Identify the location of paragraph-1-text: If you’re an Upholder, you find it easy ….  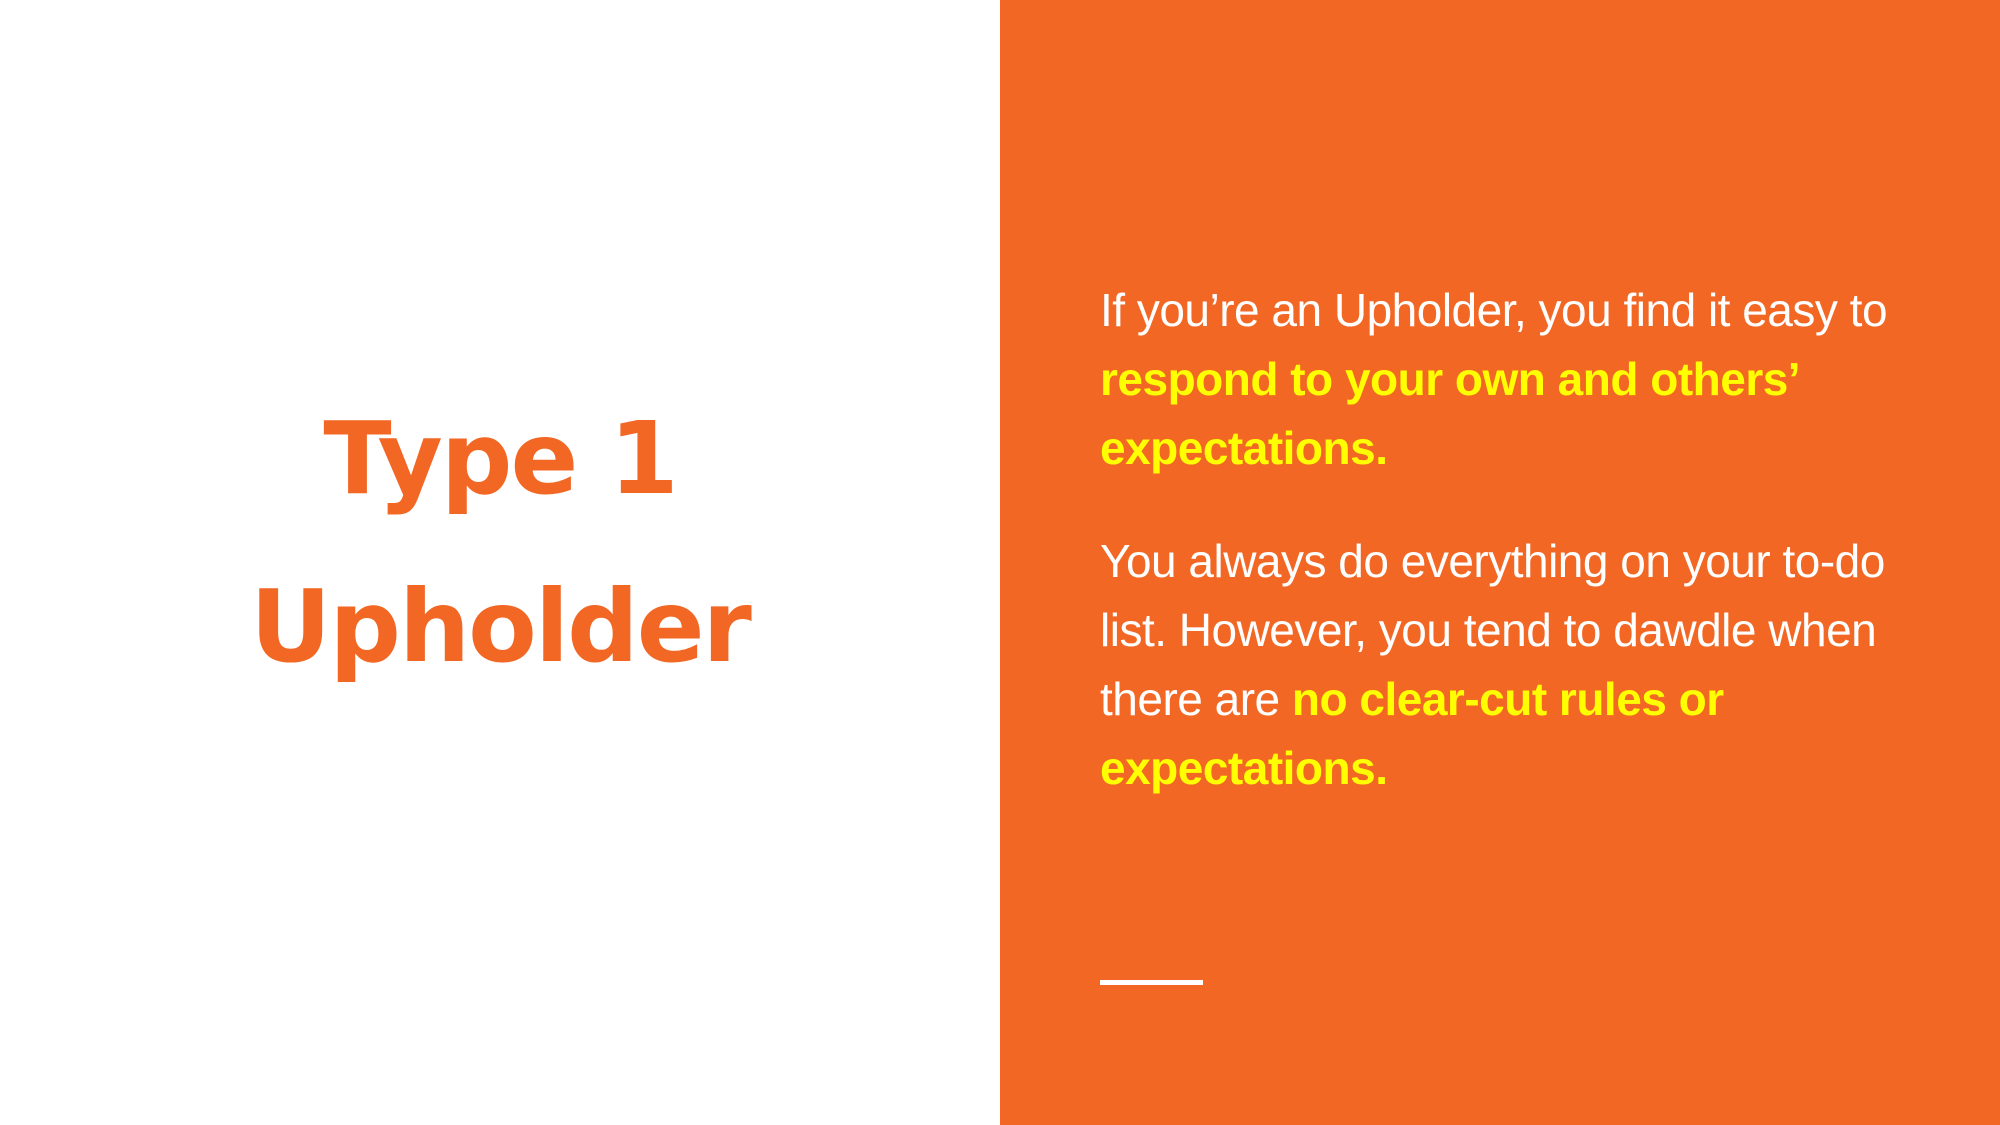
(1494, 310).